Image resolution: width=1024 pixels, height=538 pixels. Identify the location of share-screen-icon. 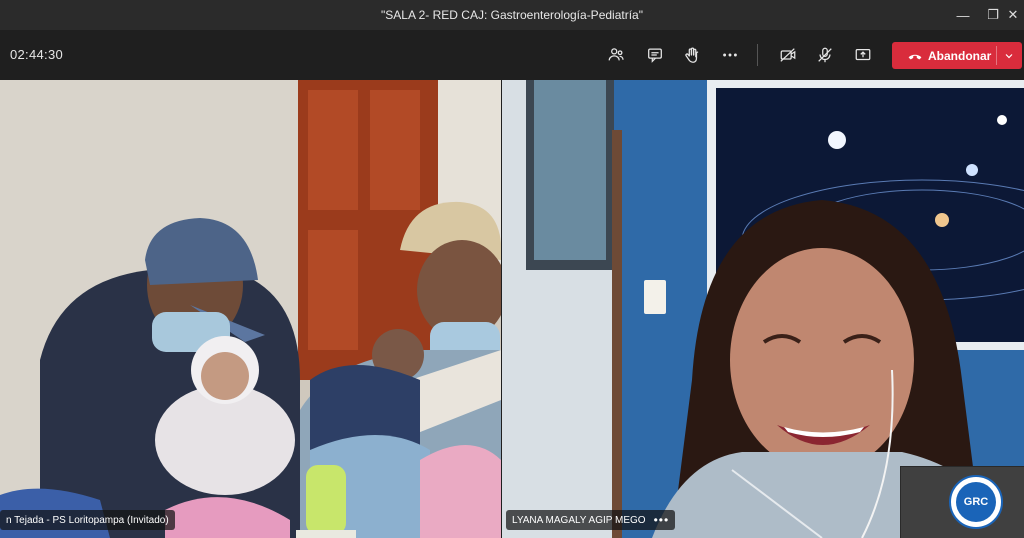
(863, 54).